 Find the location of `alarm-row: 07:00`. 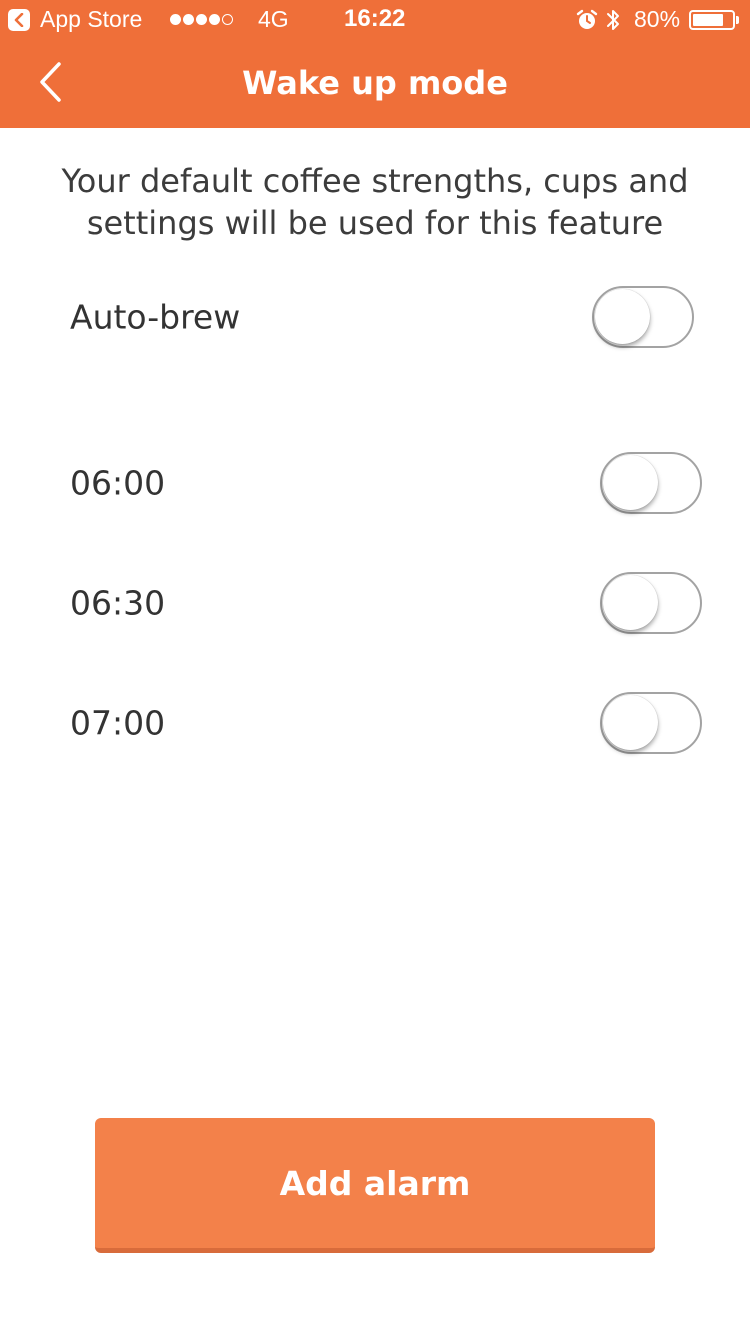

alarm-row: 07:00 is located at coordinates (390, 723).